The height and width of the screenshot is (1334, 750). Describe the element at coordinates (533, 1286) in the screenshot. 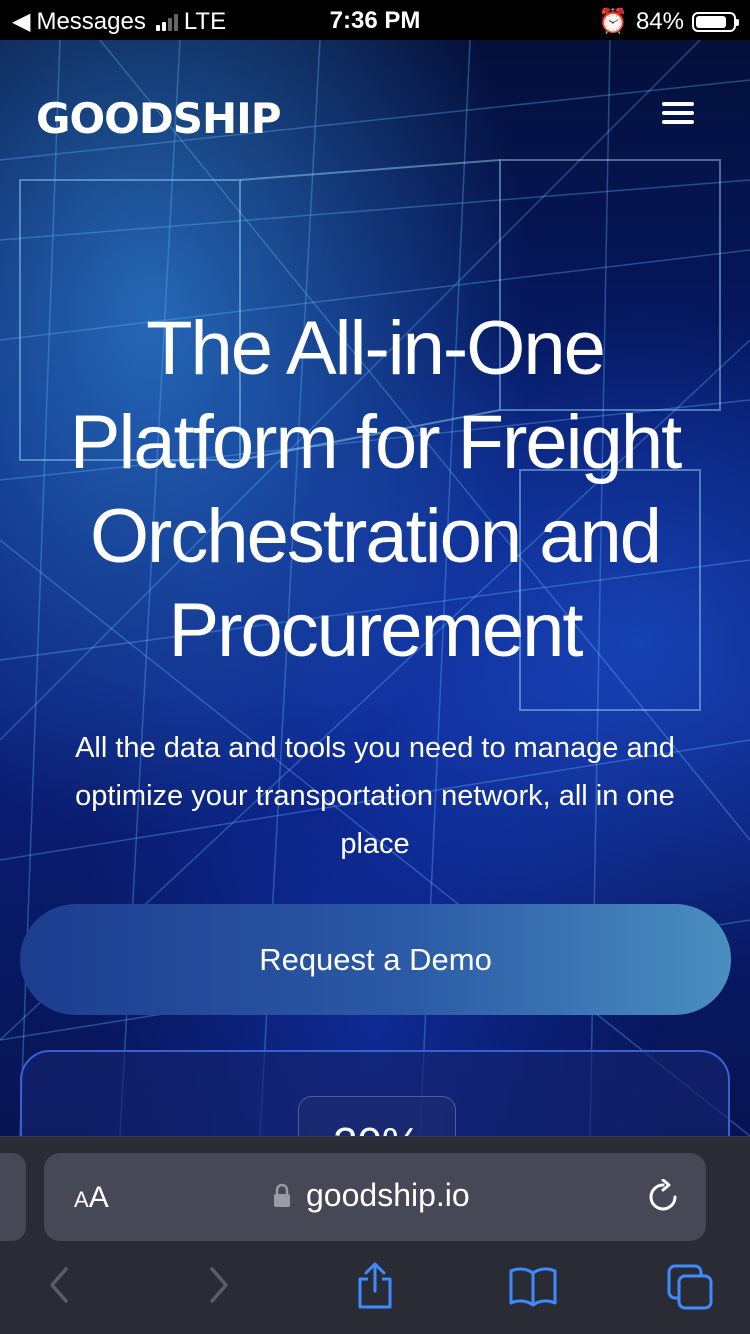

I see `bookmarks-icon` at that location.